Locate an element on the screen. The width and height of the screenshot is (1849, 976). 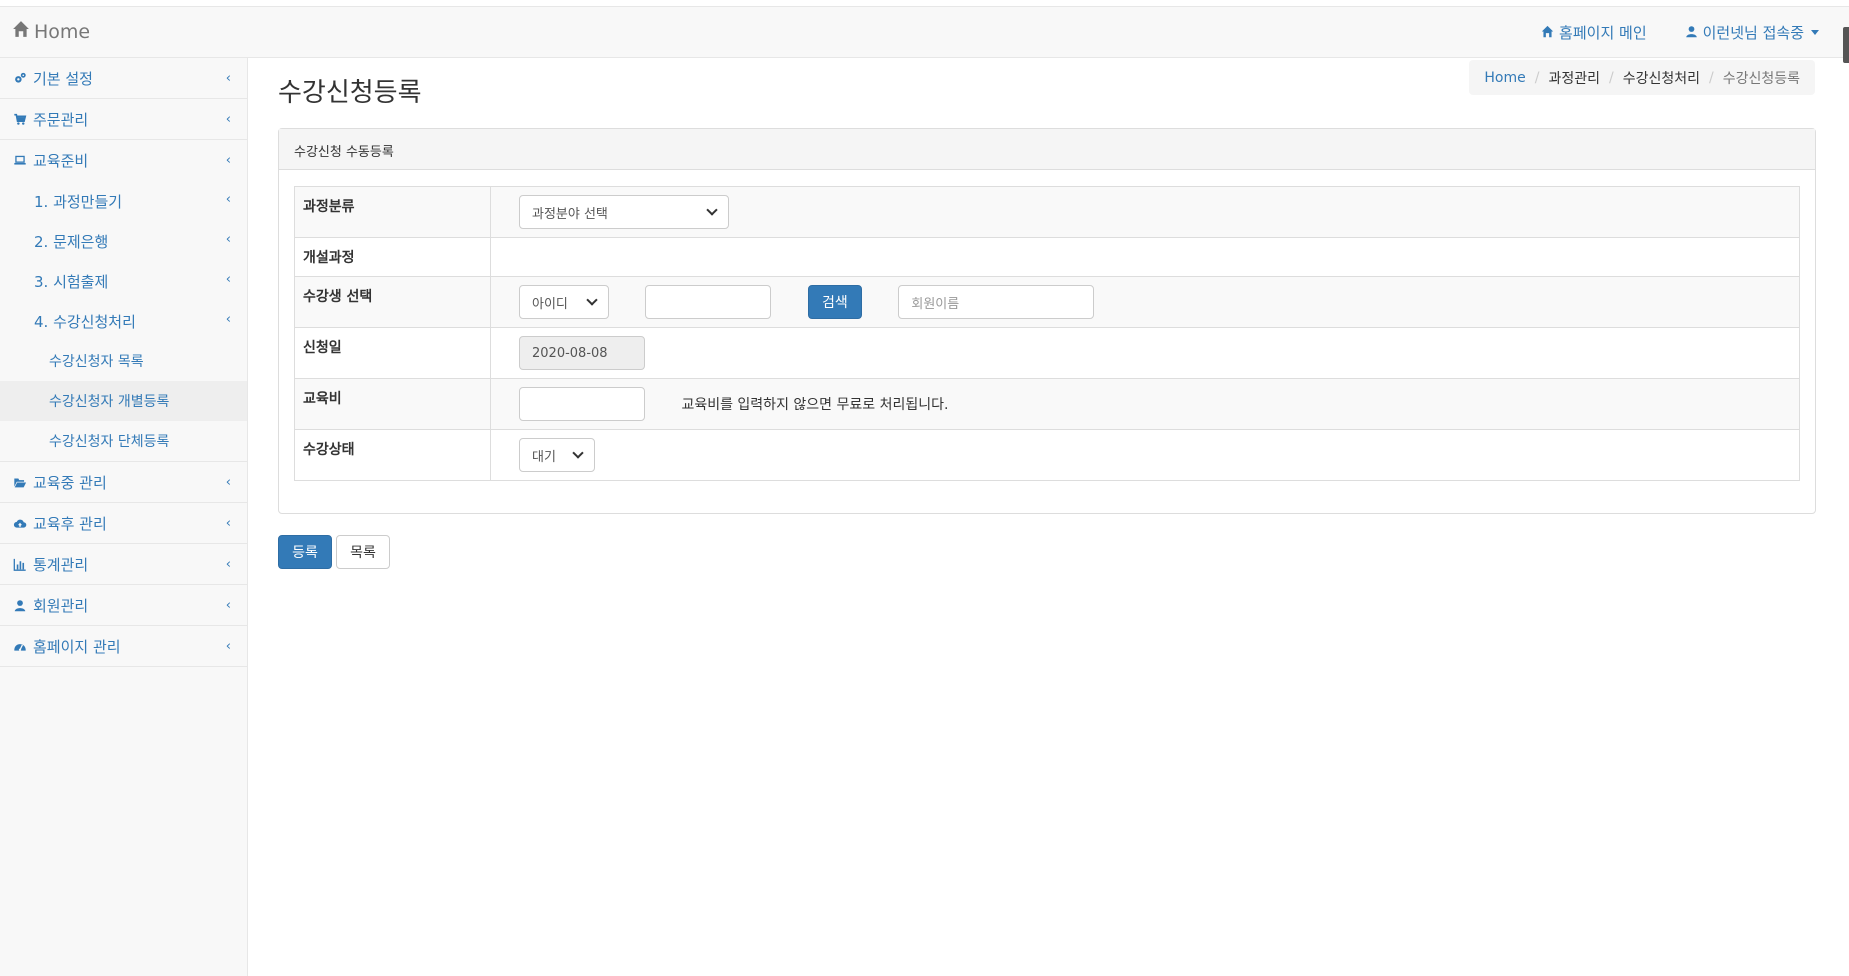
top-navbar: Home 홈페이지 메인 이런넷님 접속중 is located at coordinates (924, 35).